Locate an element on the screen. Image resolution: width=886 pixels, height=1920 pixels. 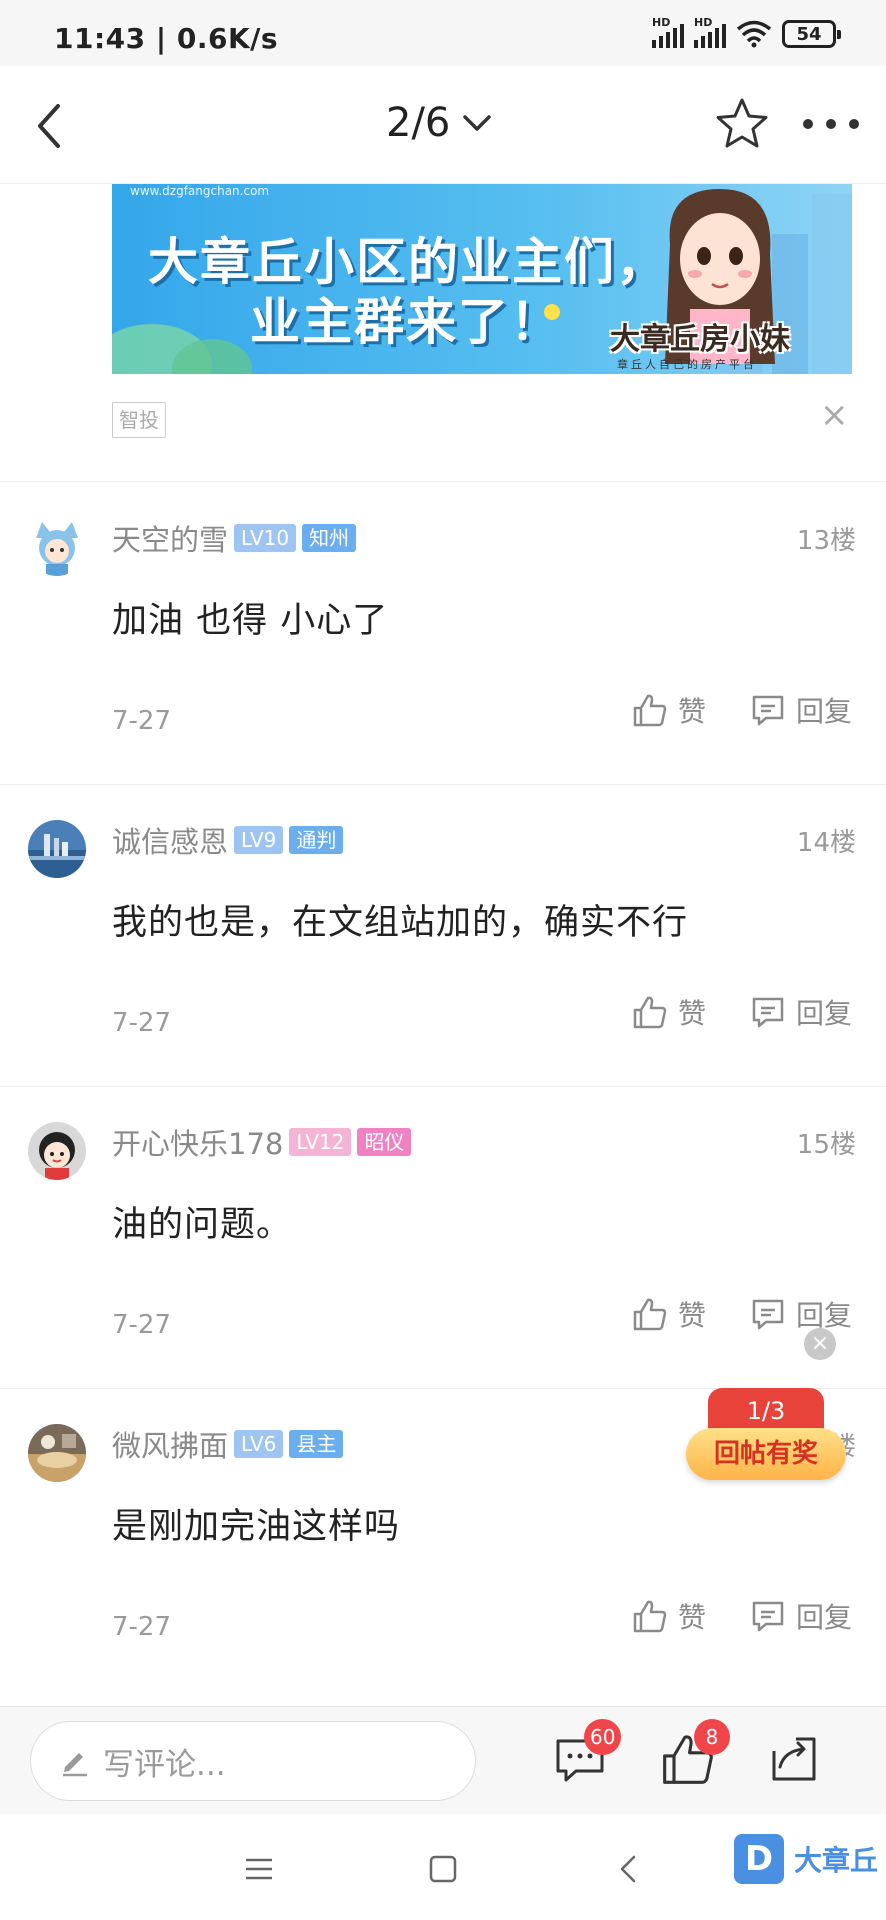
reply-reward-promo: 1/3 回帖有奖 is located at coordinates (766, 1438).